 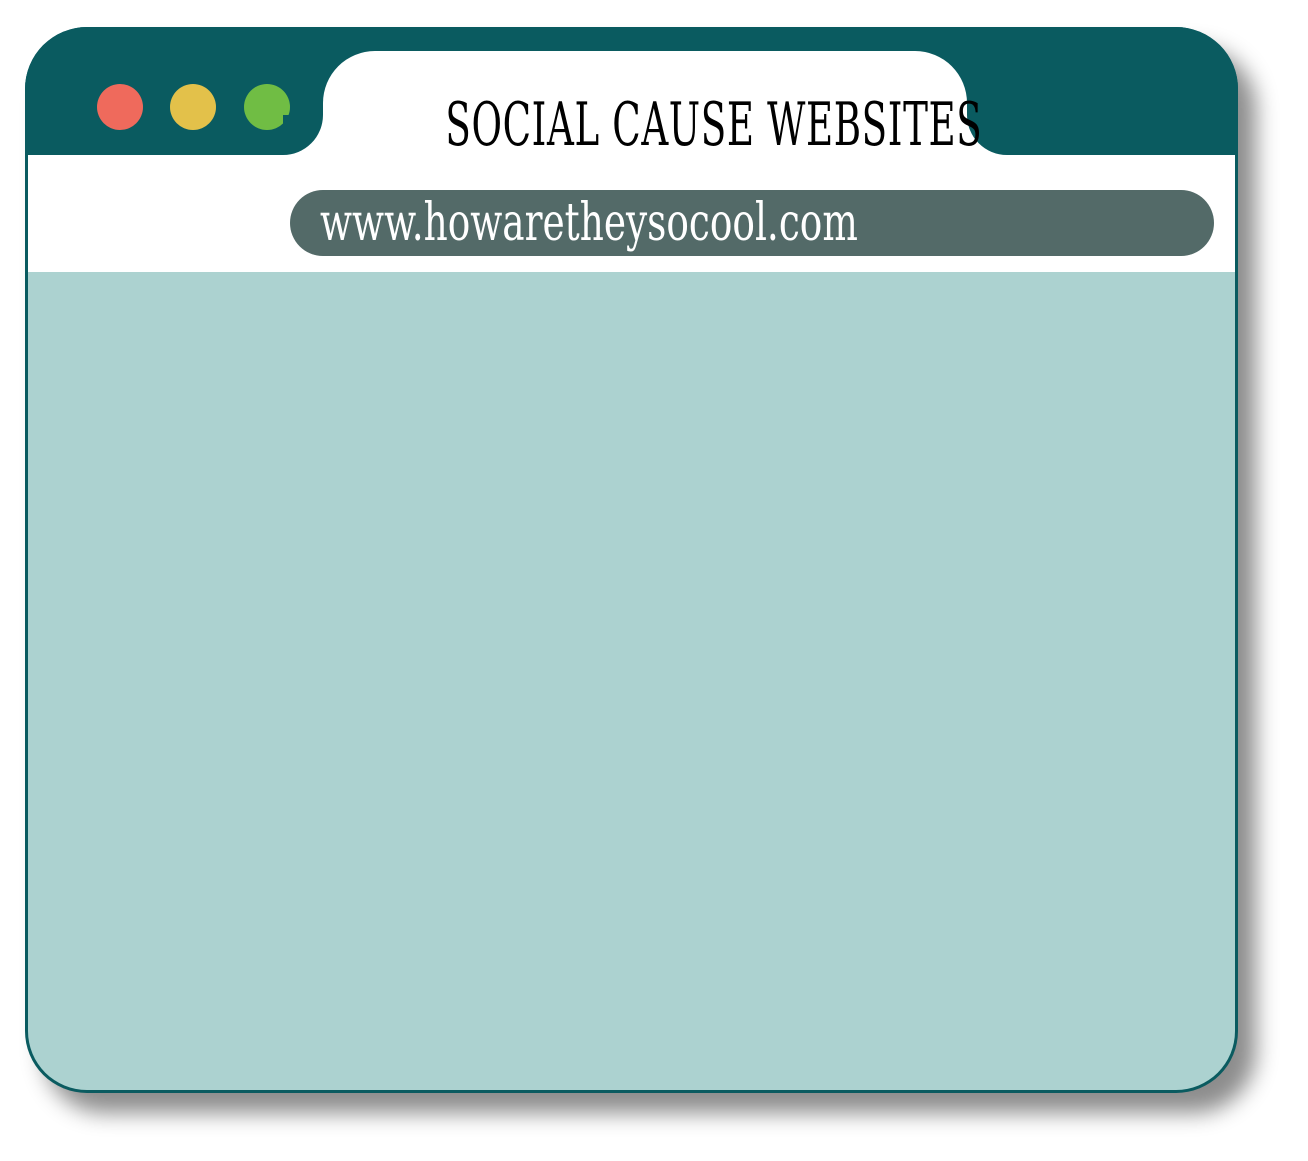 I want to click on minimize-button, so click(x=193, y=107).